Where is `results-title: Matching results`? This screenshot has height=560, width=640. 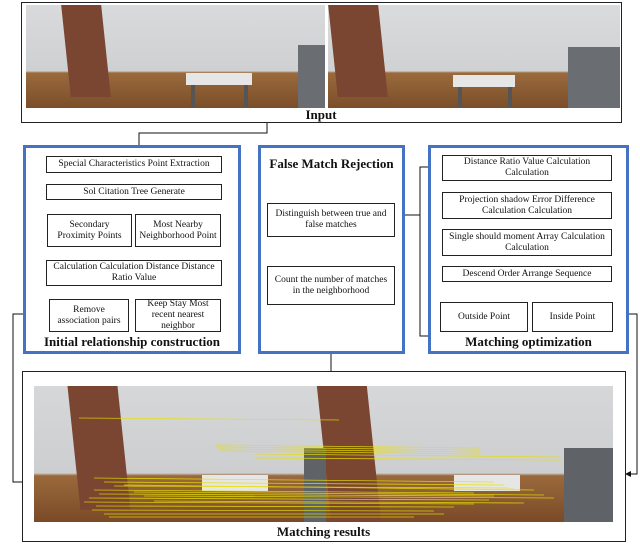
results-title: Matching results is located at coordinates (323, 531).